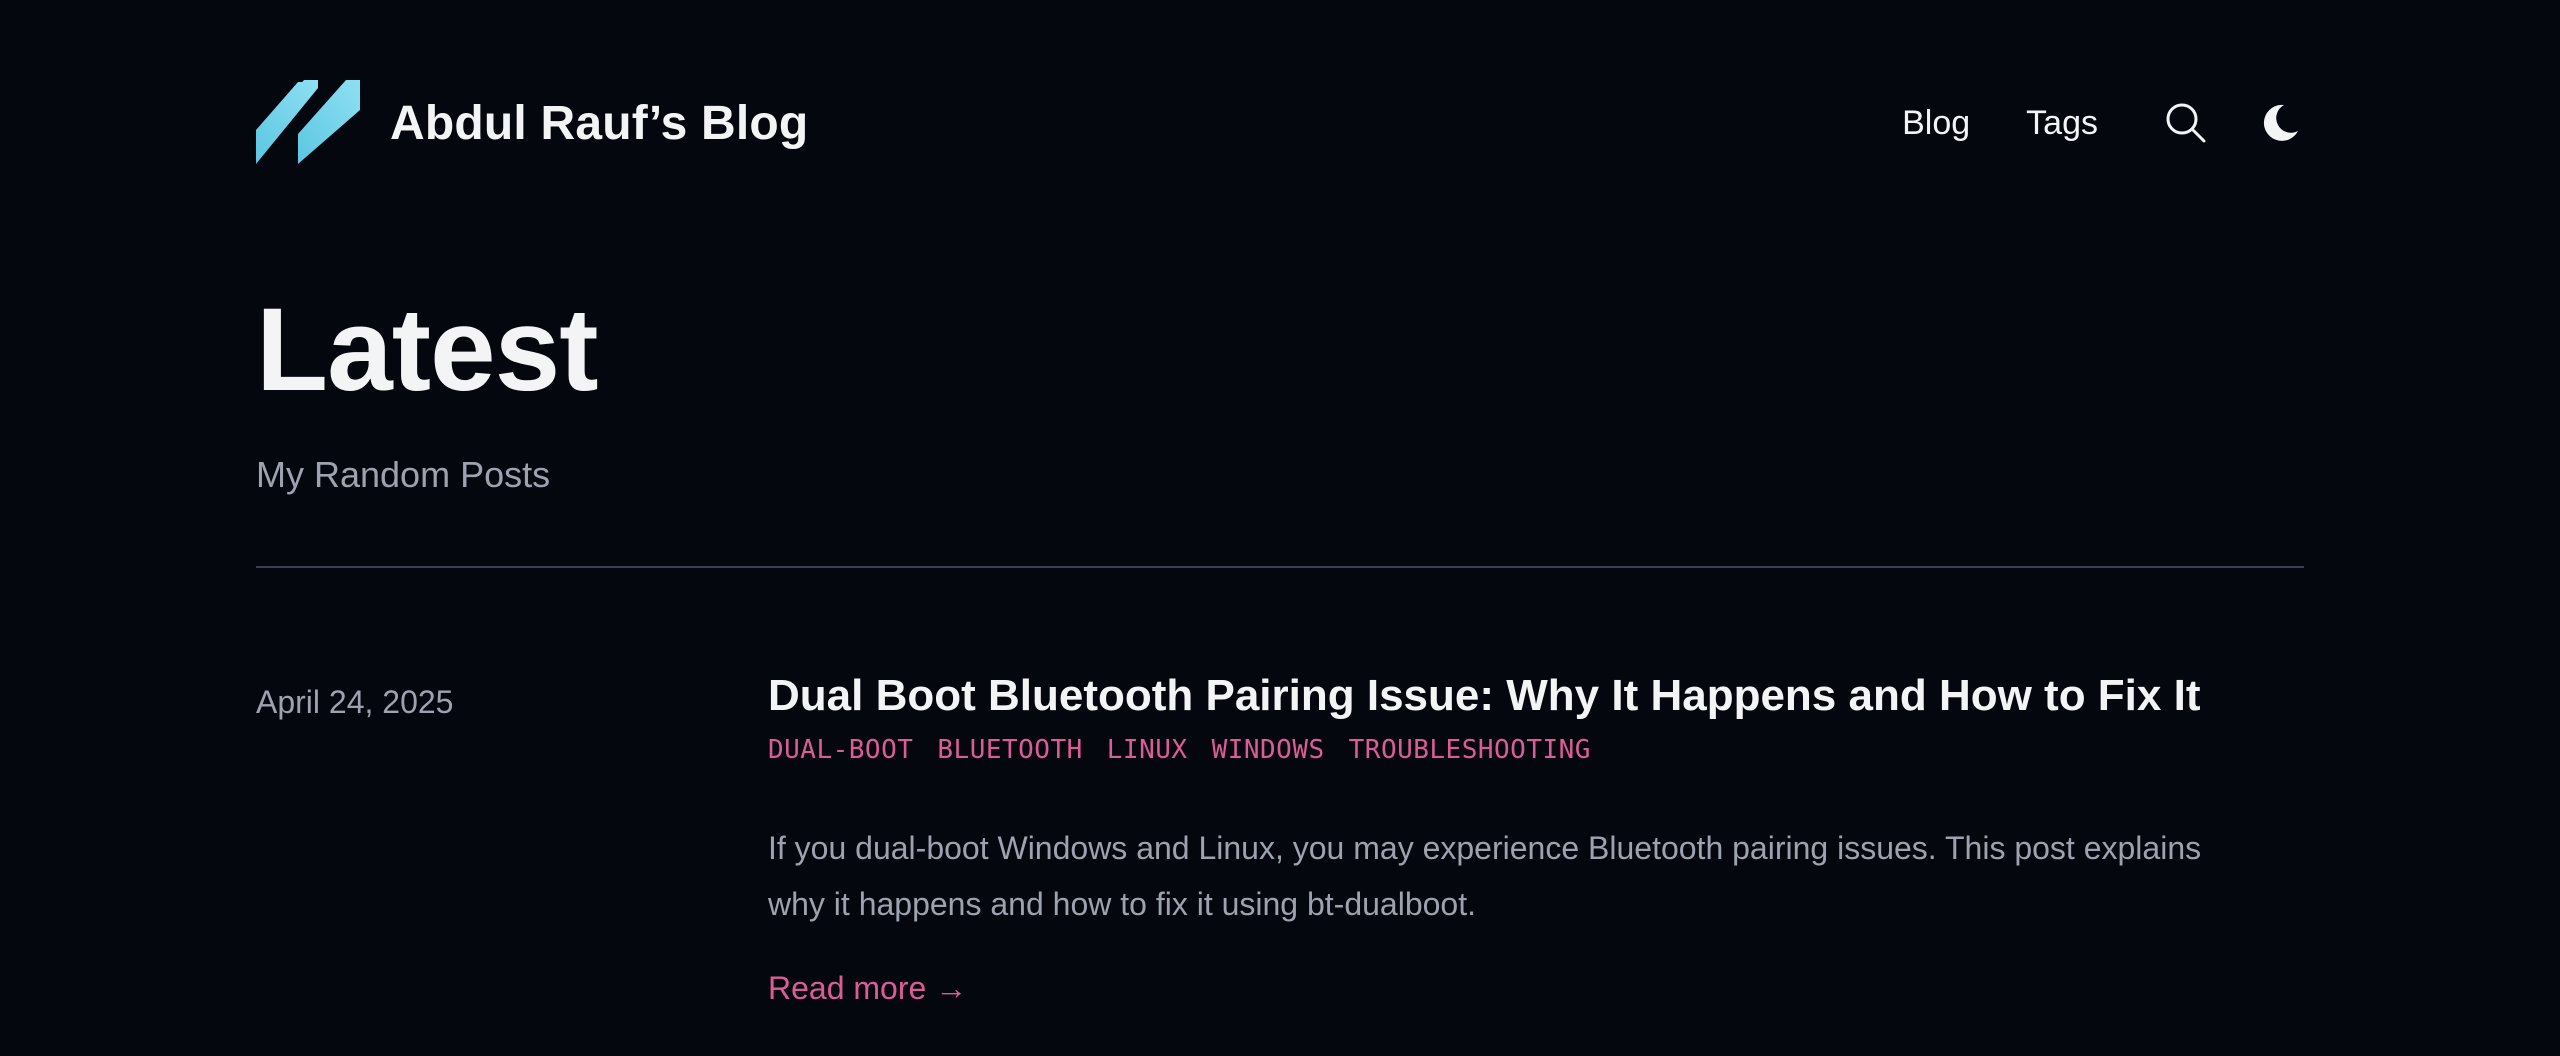 The image size is (2560, 1056). I want to click on section-divider, so click(1280, 567).